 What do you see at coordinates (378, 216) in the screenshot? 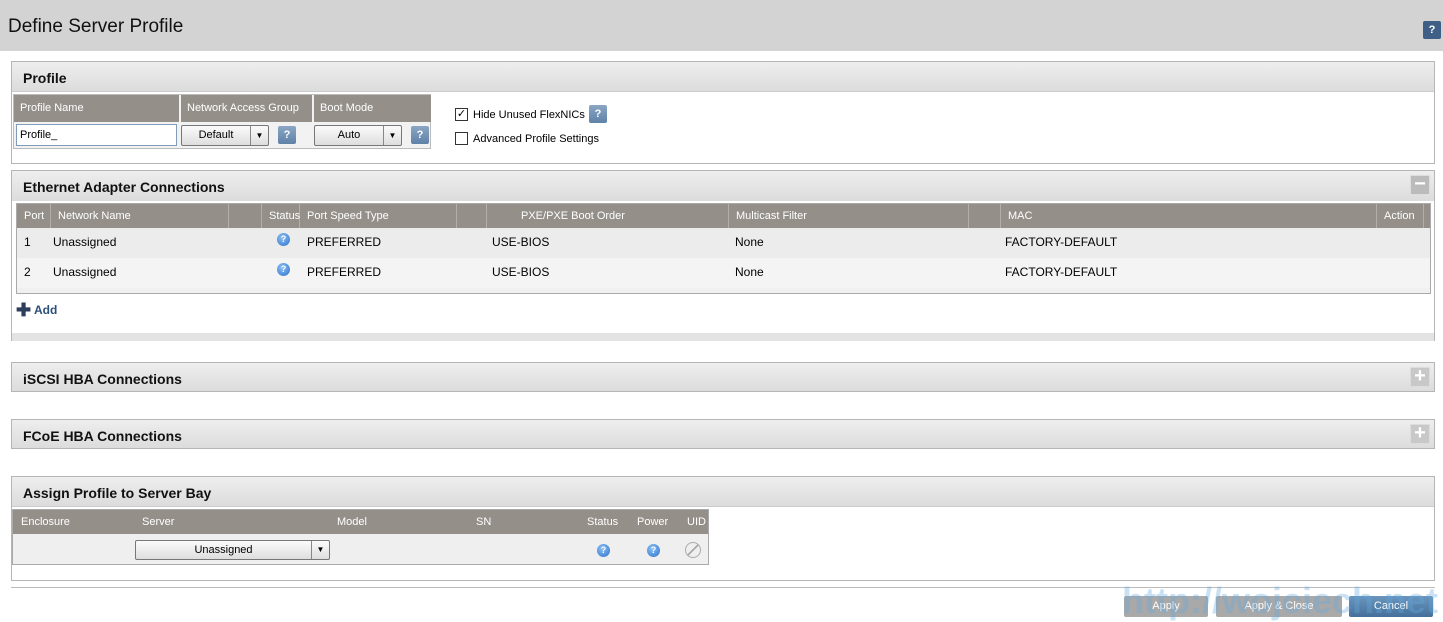
I see `col-header: Port Speed Type` at bounding box center [378, 216].